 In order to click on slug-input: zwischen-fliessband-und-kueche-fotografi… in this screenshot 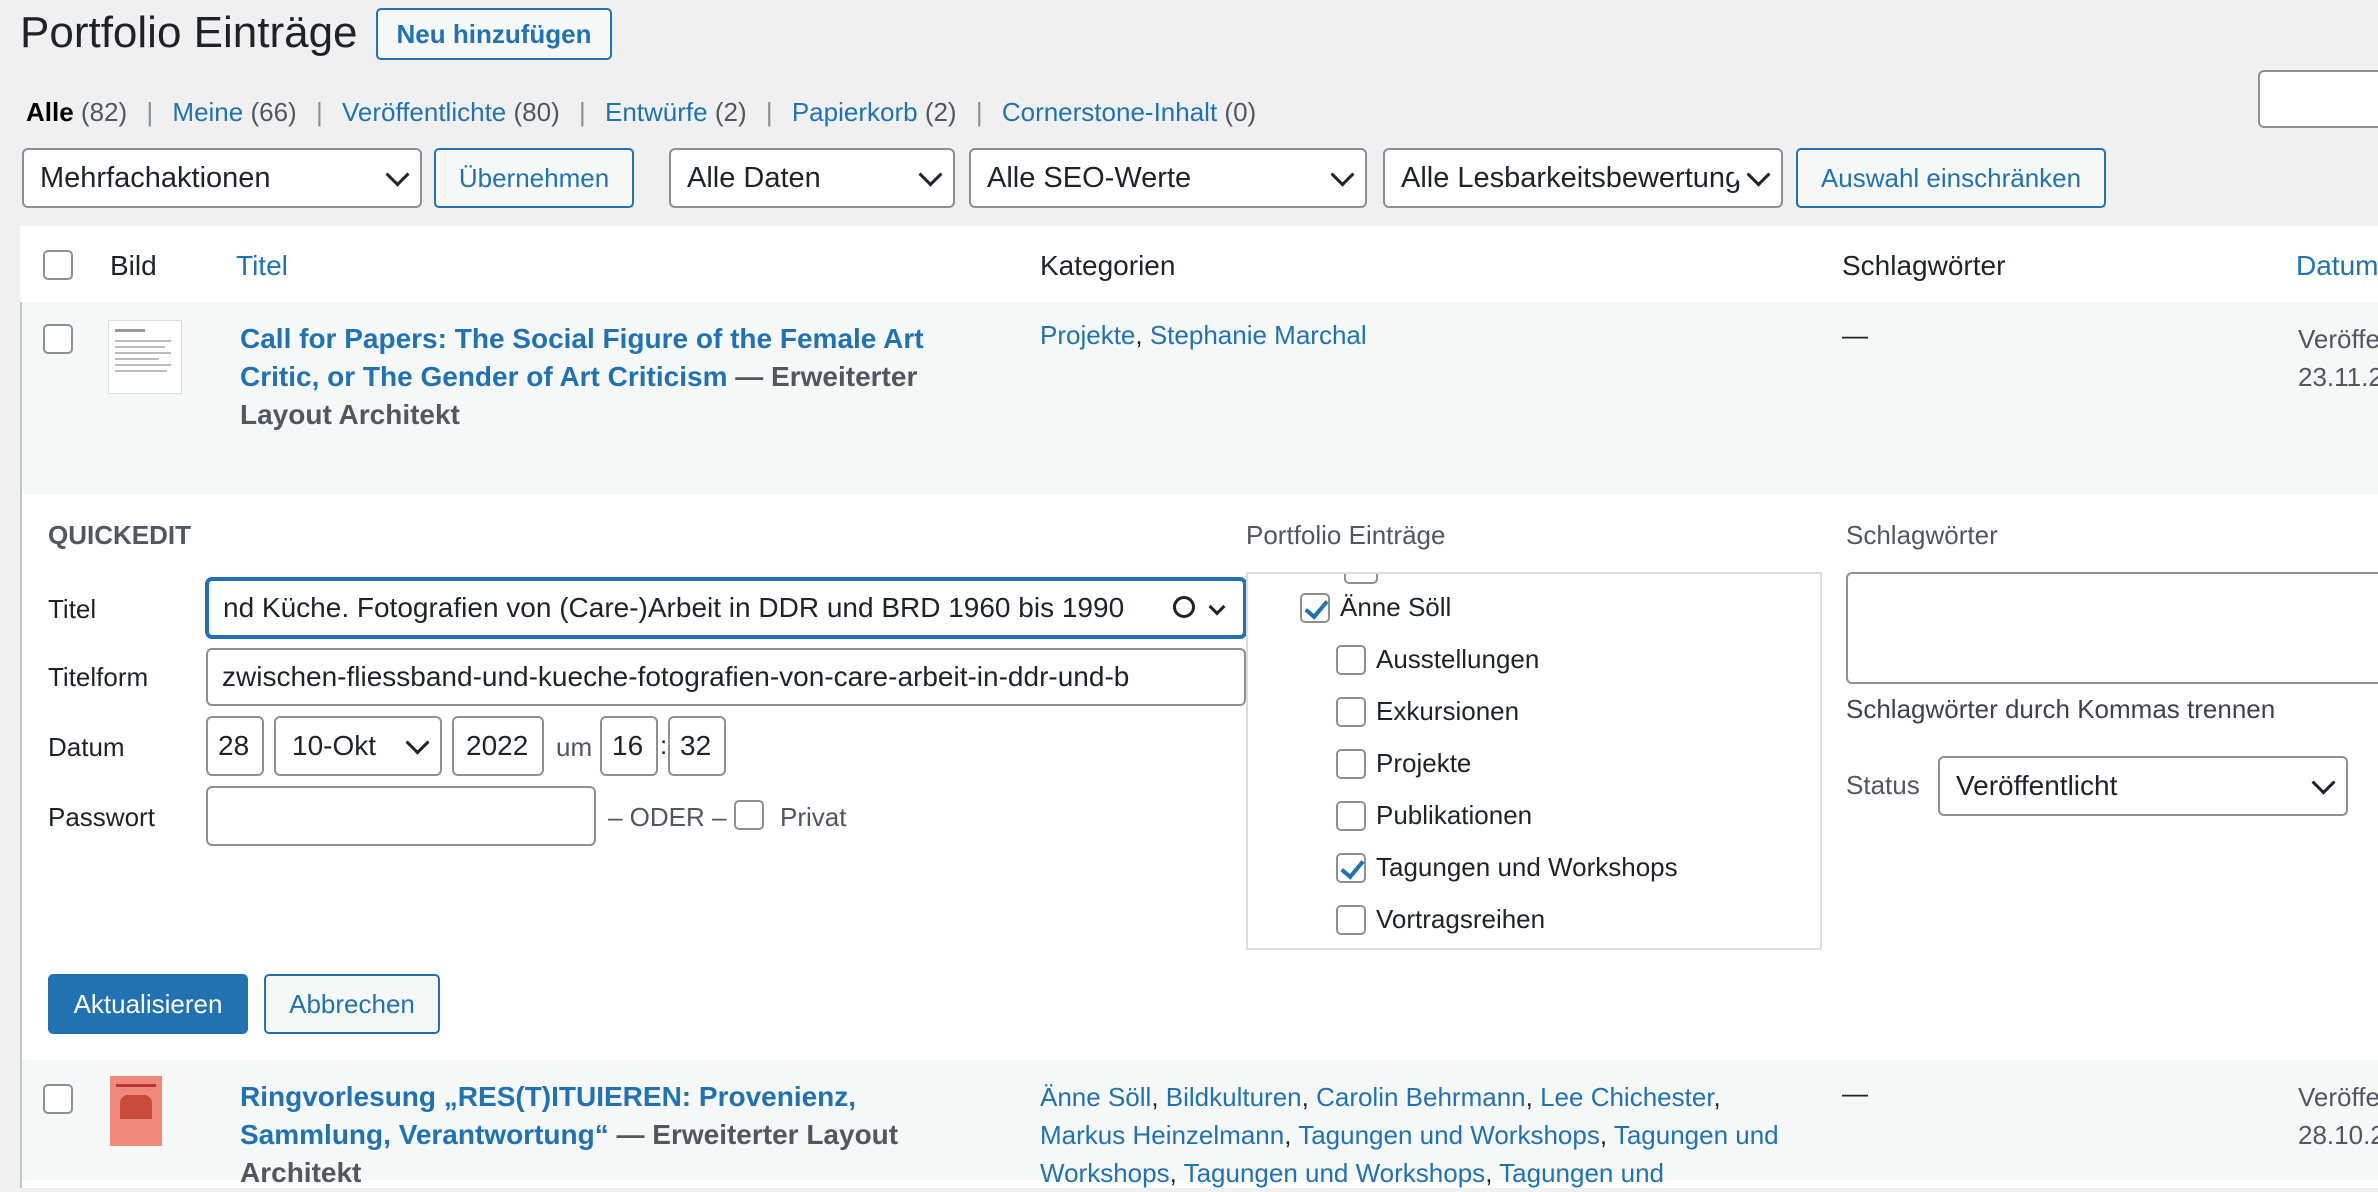, I will do `click(726, 677)`.